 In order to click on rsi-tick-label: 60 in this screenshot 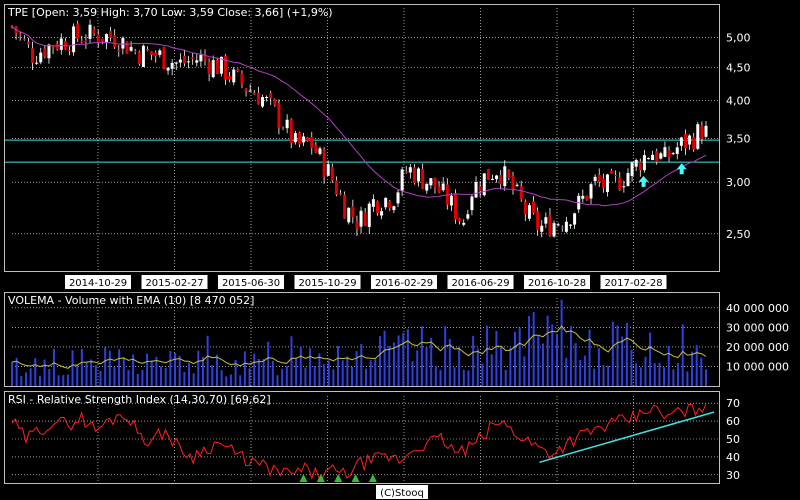, I will do `click(733, 421)`.